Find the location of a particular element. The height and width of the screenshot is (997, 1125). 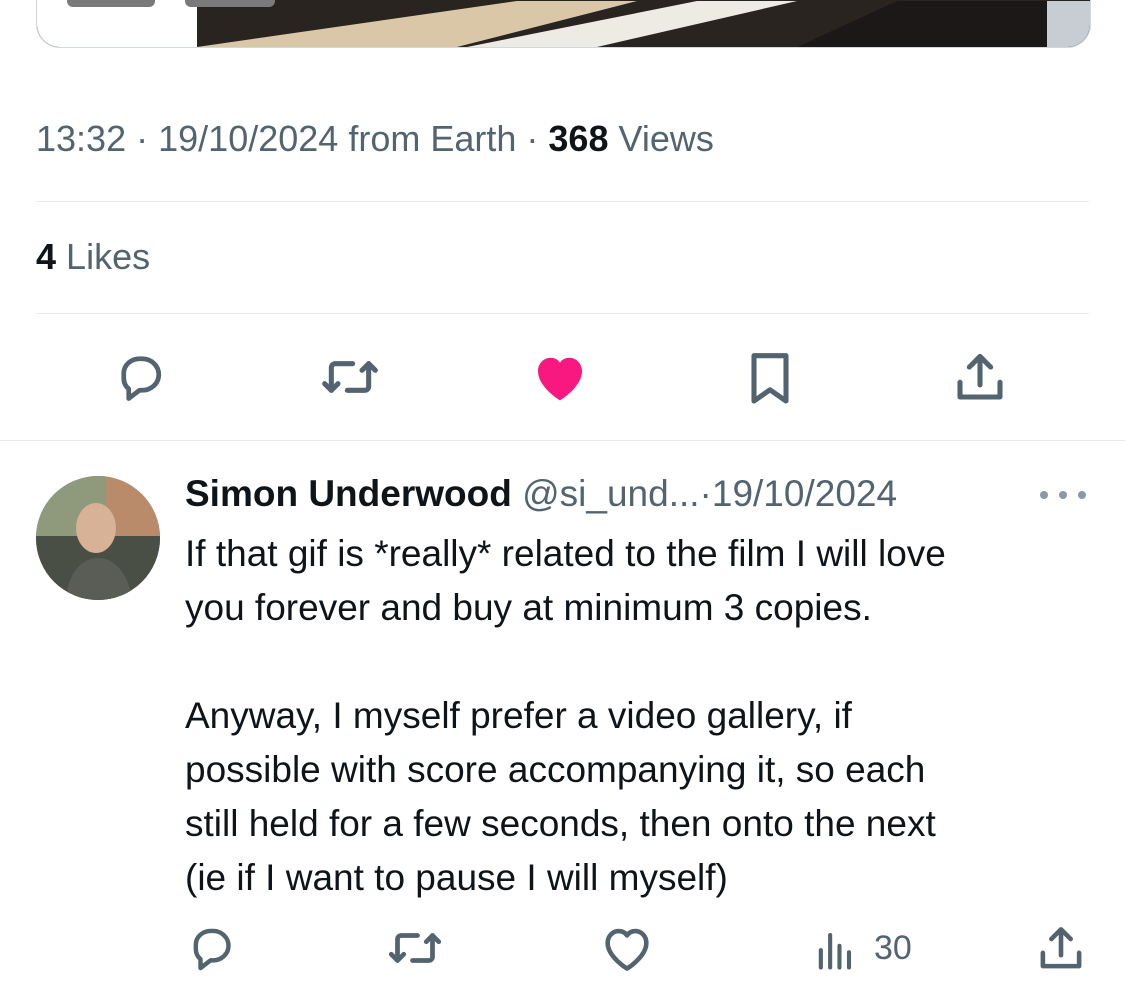

avatar is located at coordinates (98, 538).